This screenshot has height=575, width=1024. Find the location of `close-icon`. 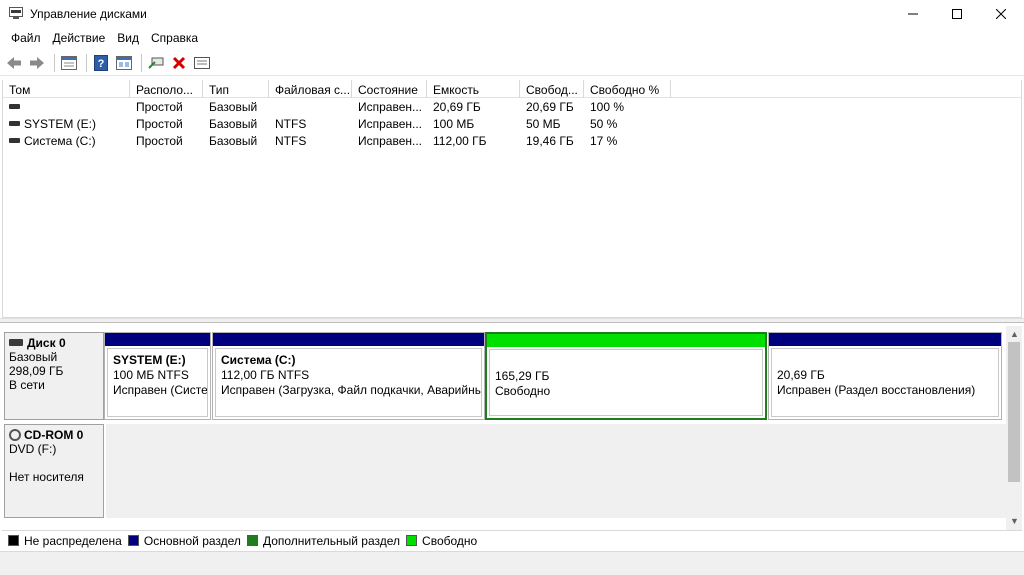

close-icon is located at coordinates (1001, 14).